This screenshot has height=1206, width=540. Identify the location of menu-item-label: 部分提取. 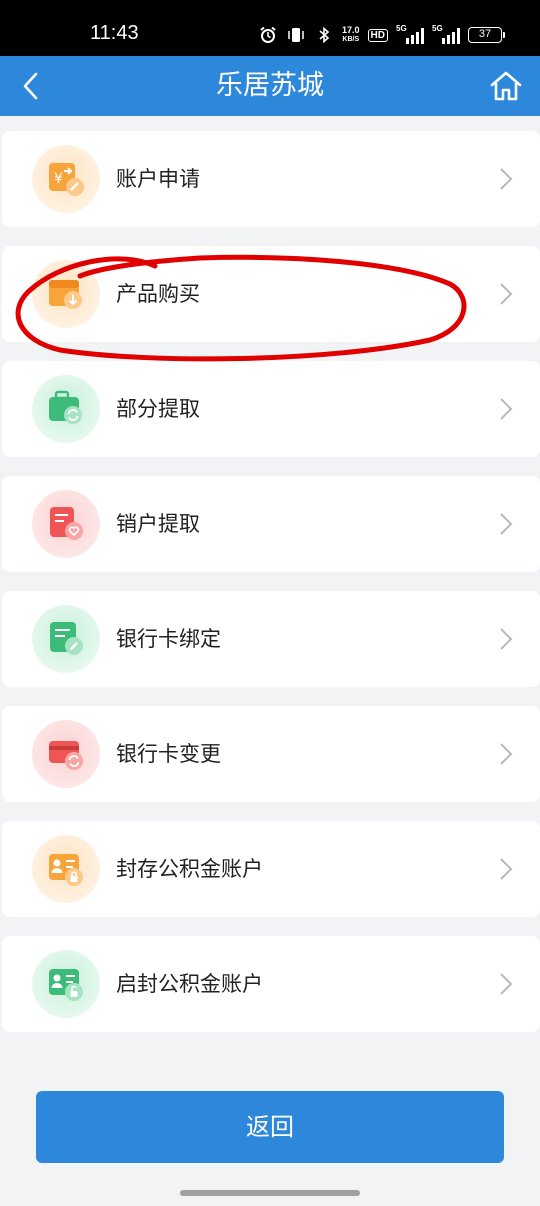
(158, 409).